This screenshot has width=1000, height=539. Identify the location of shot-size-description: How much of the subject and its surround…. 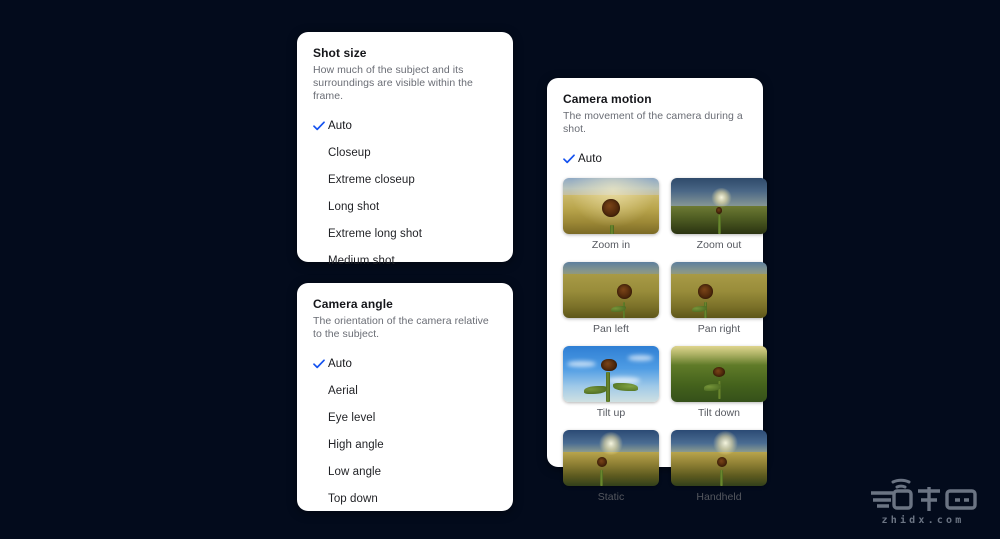
(393, 83).